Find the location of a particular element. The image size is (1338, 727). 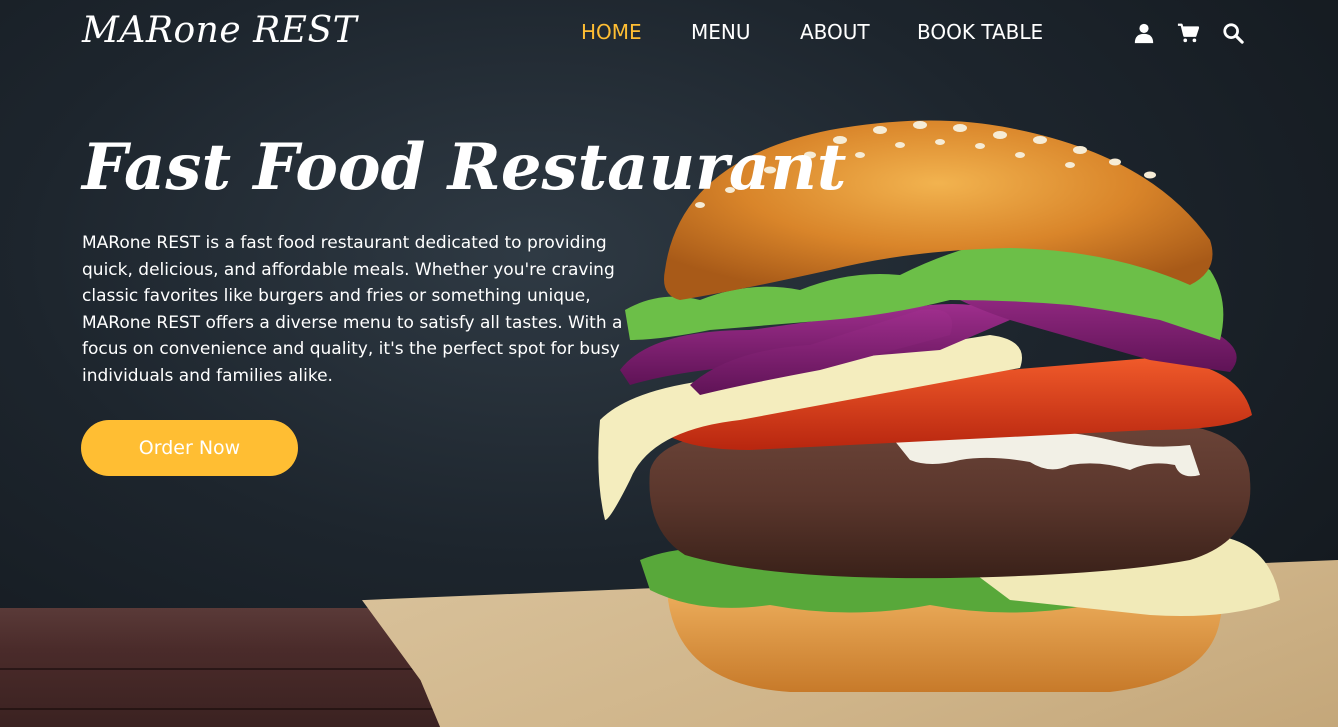

user-icon is located at coordinates (1144, 33).